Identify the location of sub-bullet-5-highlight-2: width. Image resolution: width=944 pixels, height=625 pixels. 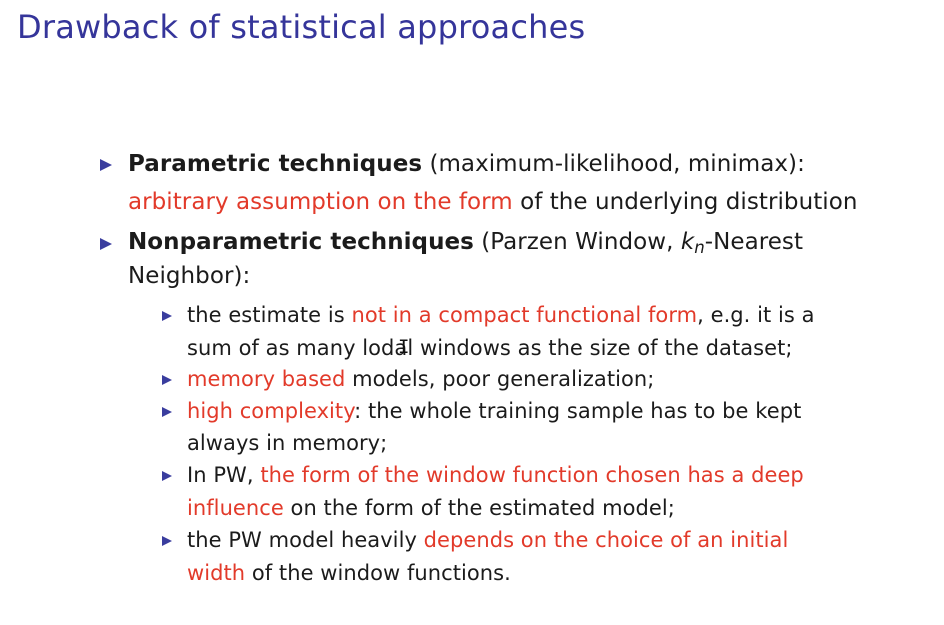
(216, 573).